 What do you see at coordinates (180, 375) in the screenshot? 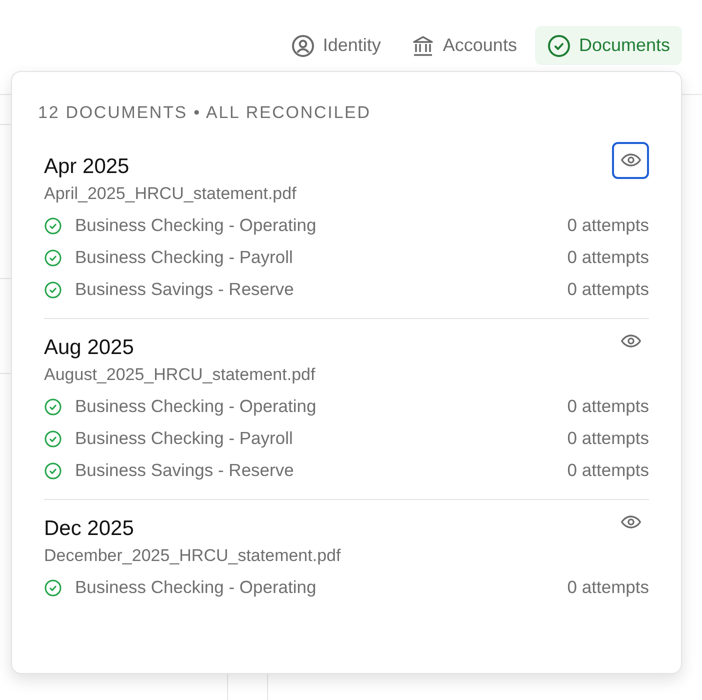
I see `document-filename: August_2025_HRCU_statement.pdf` at bounding box center [180, 375].